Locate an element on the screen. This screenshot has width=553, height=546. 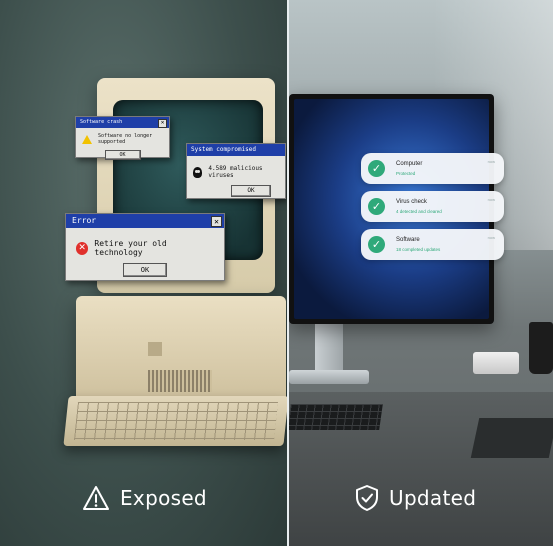
caption-text: Updated is located at coordinates (433, 498).